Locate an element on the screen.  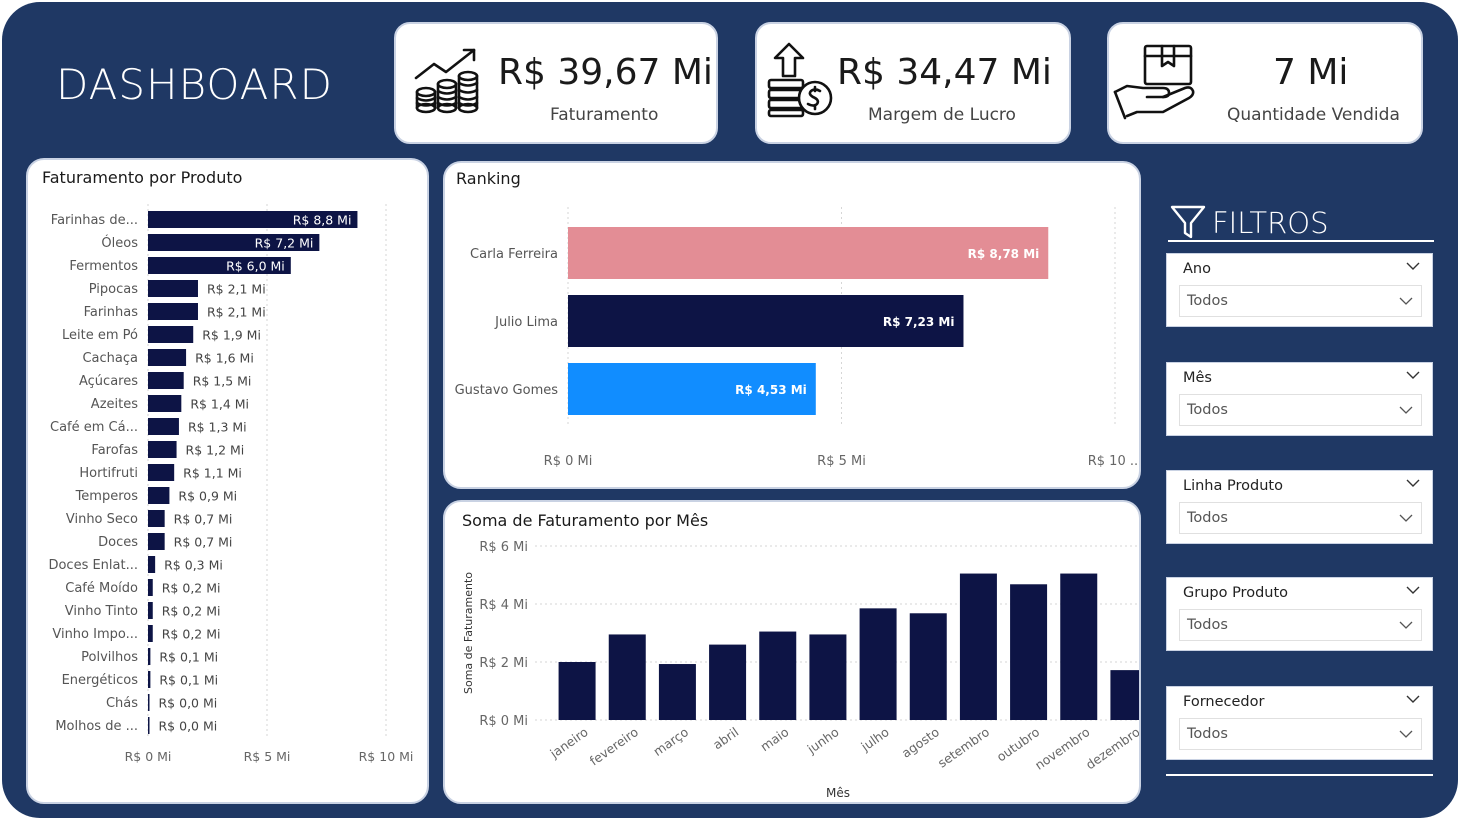
y-tick-label: R$ 2 Mi is located at coordinates (503, 663).